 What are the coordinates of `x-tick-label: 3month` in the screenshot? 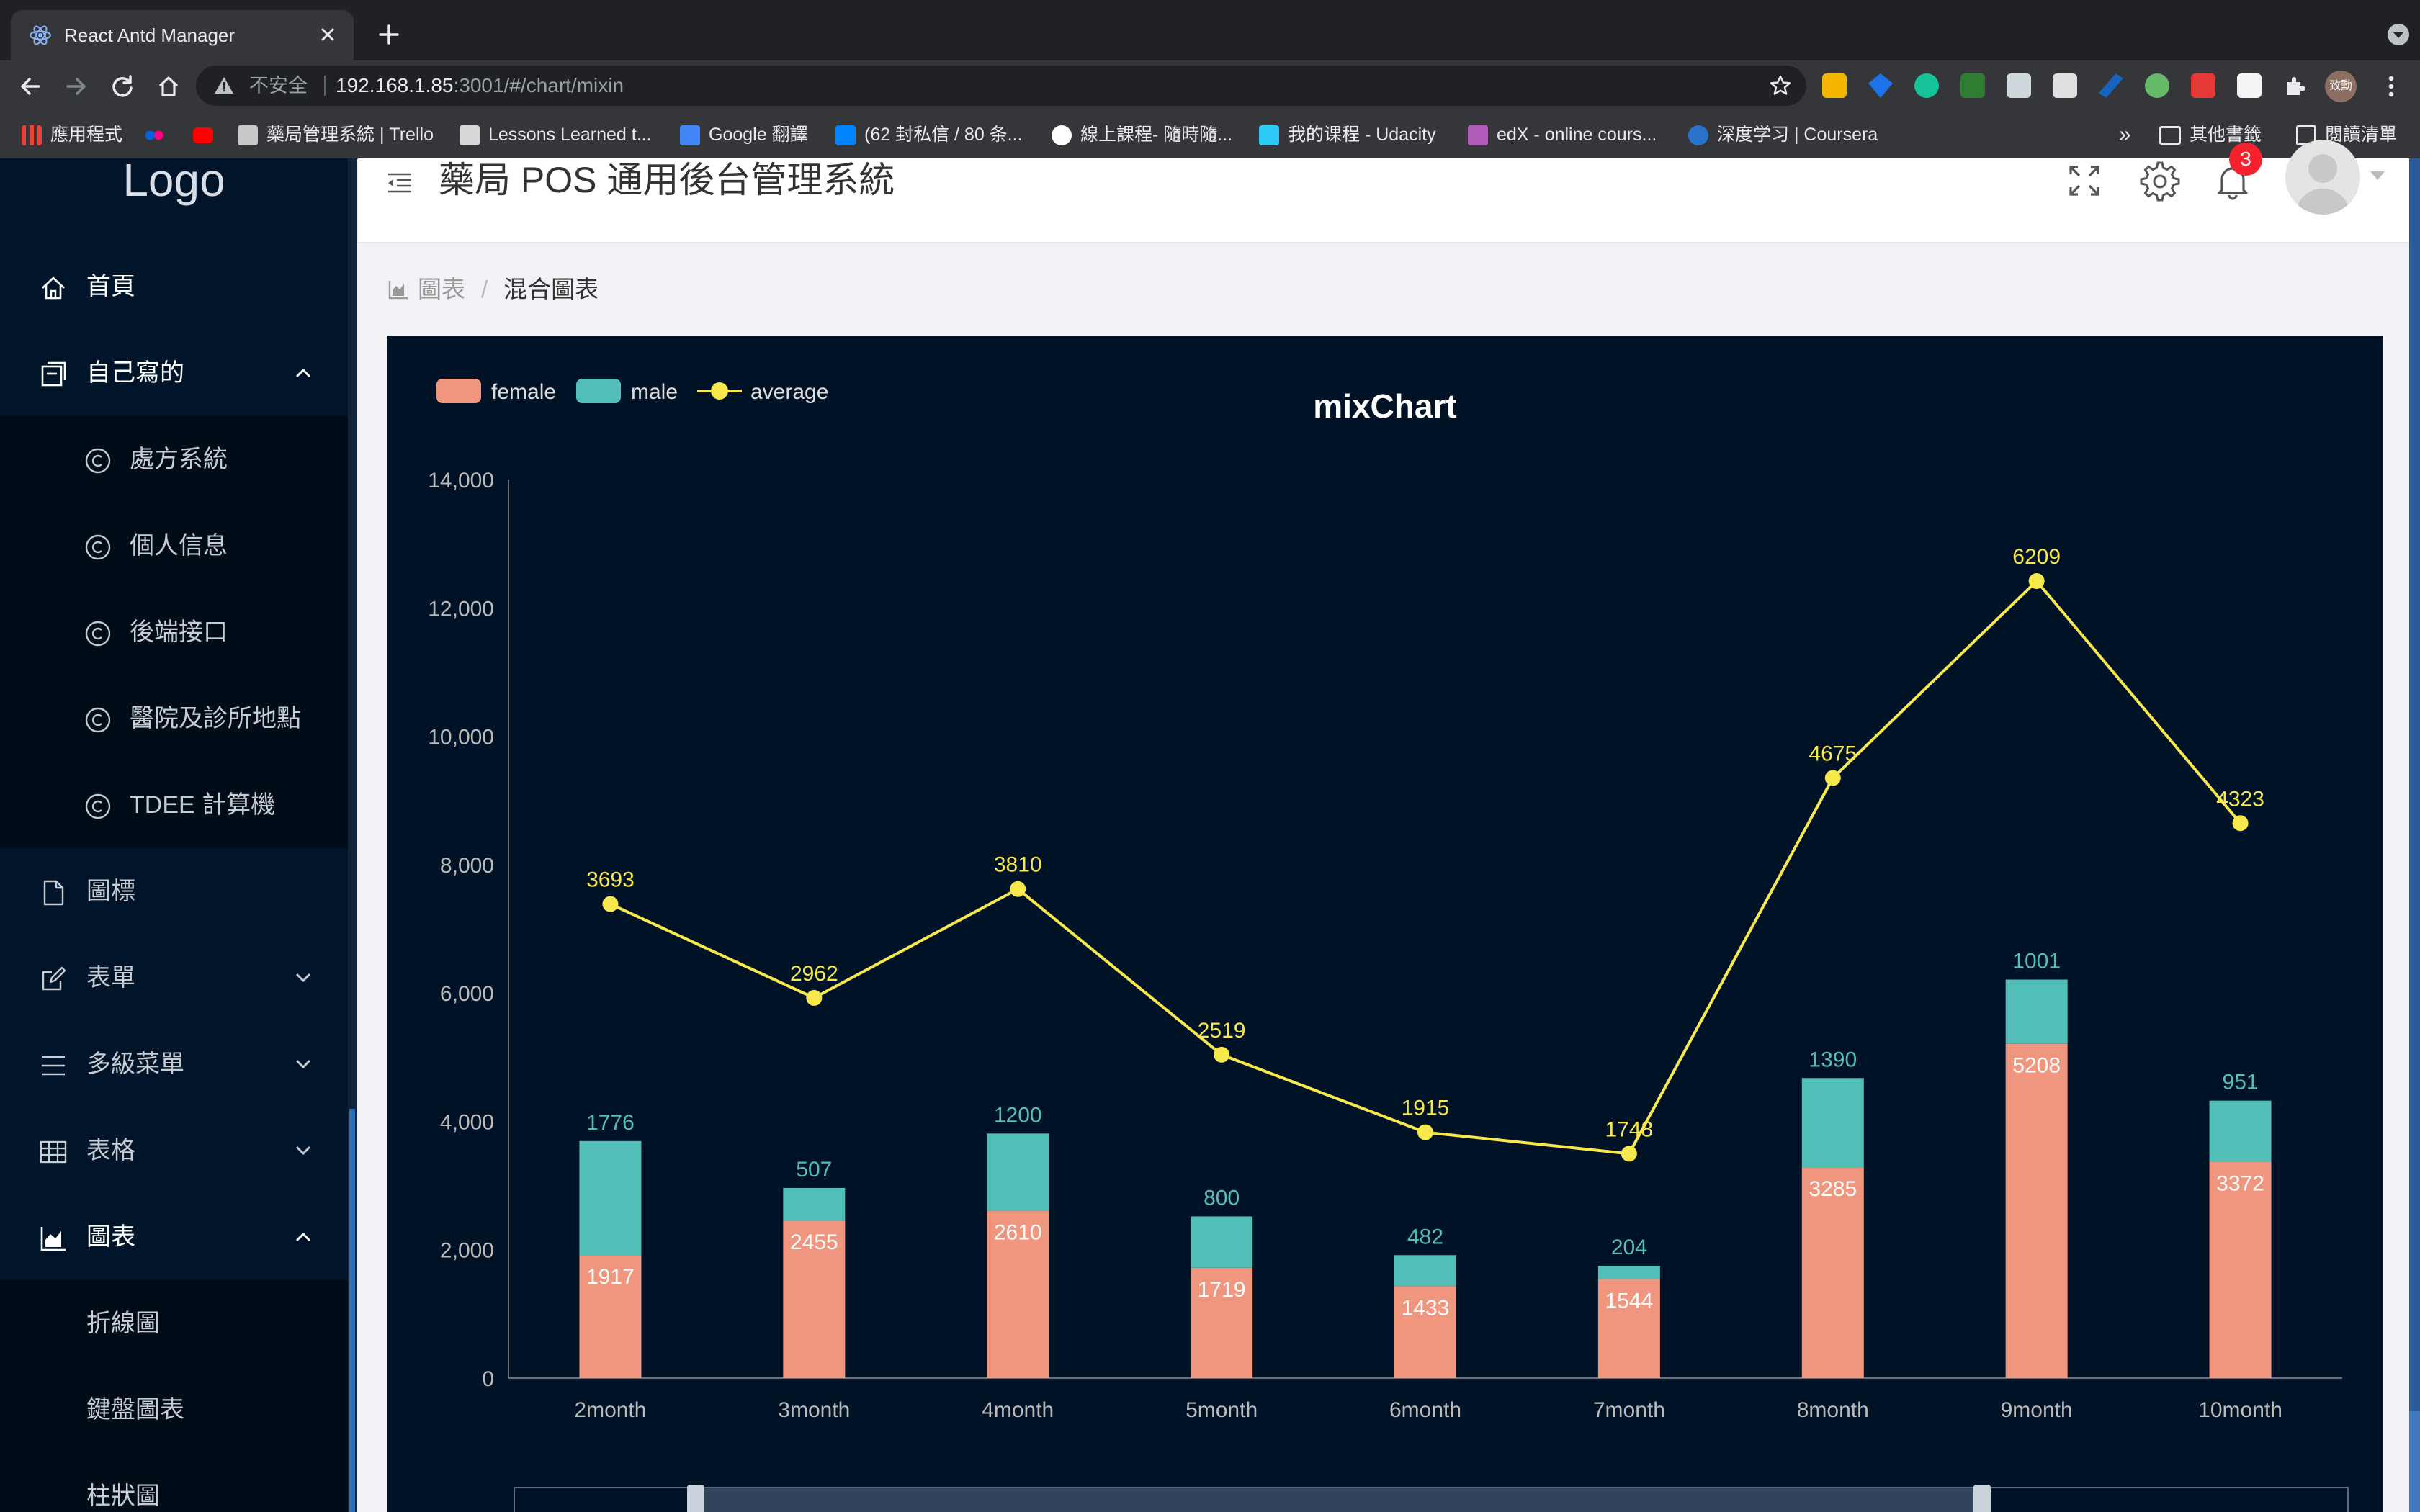 It's located at (814, 1410).